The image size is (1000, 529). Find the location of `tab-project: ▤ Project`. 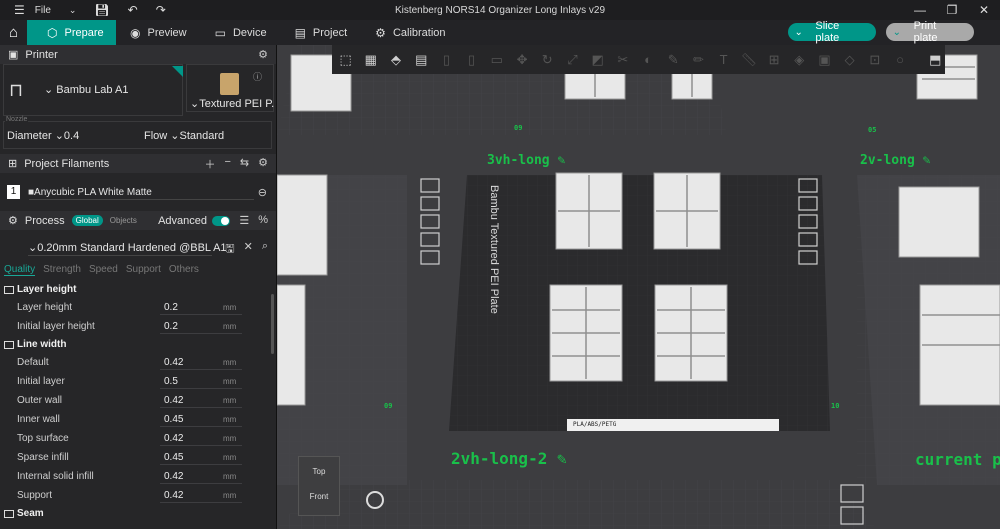

tab-project: ▤ Project is located at coordinates (321, 32).